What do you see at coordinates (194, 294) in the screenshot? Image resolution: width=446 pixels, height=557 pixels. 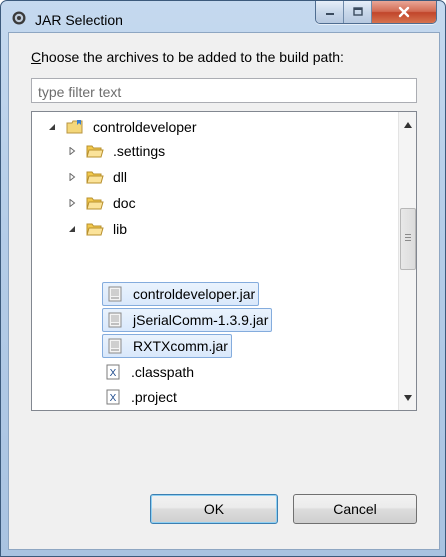 I see `tree-item-label: controldeveloper.jar` at bounding box center [194, 294].